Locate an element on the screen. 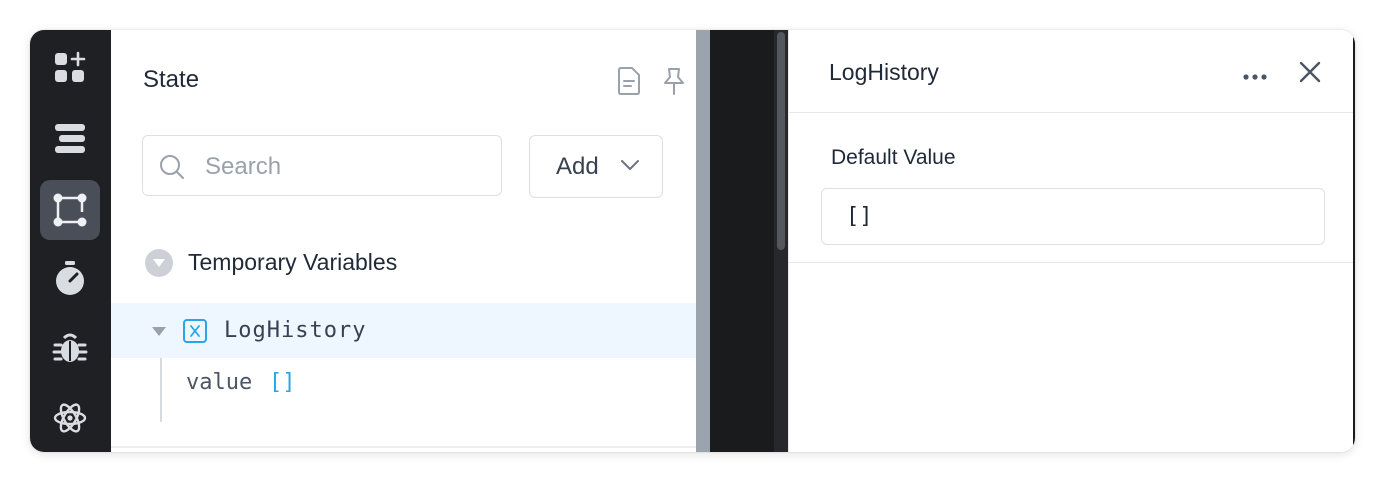 The width and height of the screenshot is (1386, 482). chevron-down-icon is located at coordinates (630, 165).